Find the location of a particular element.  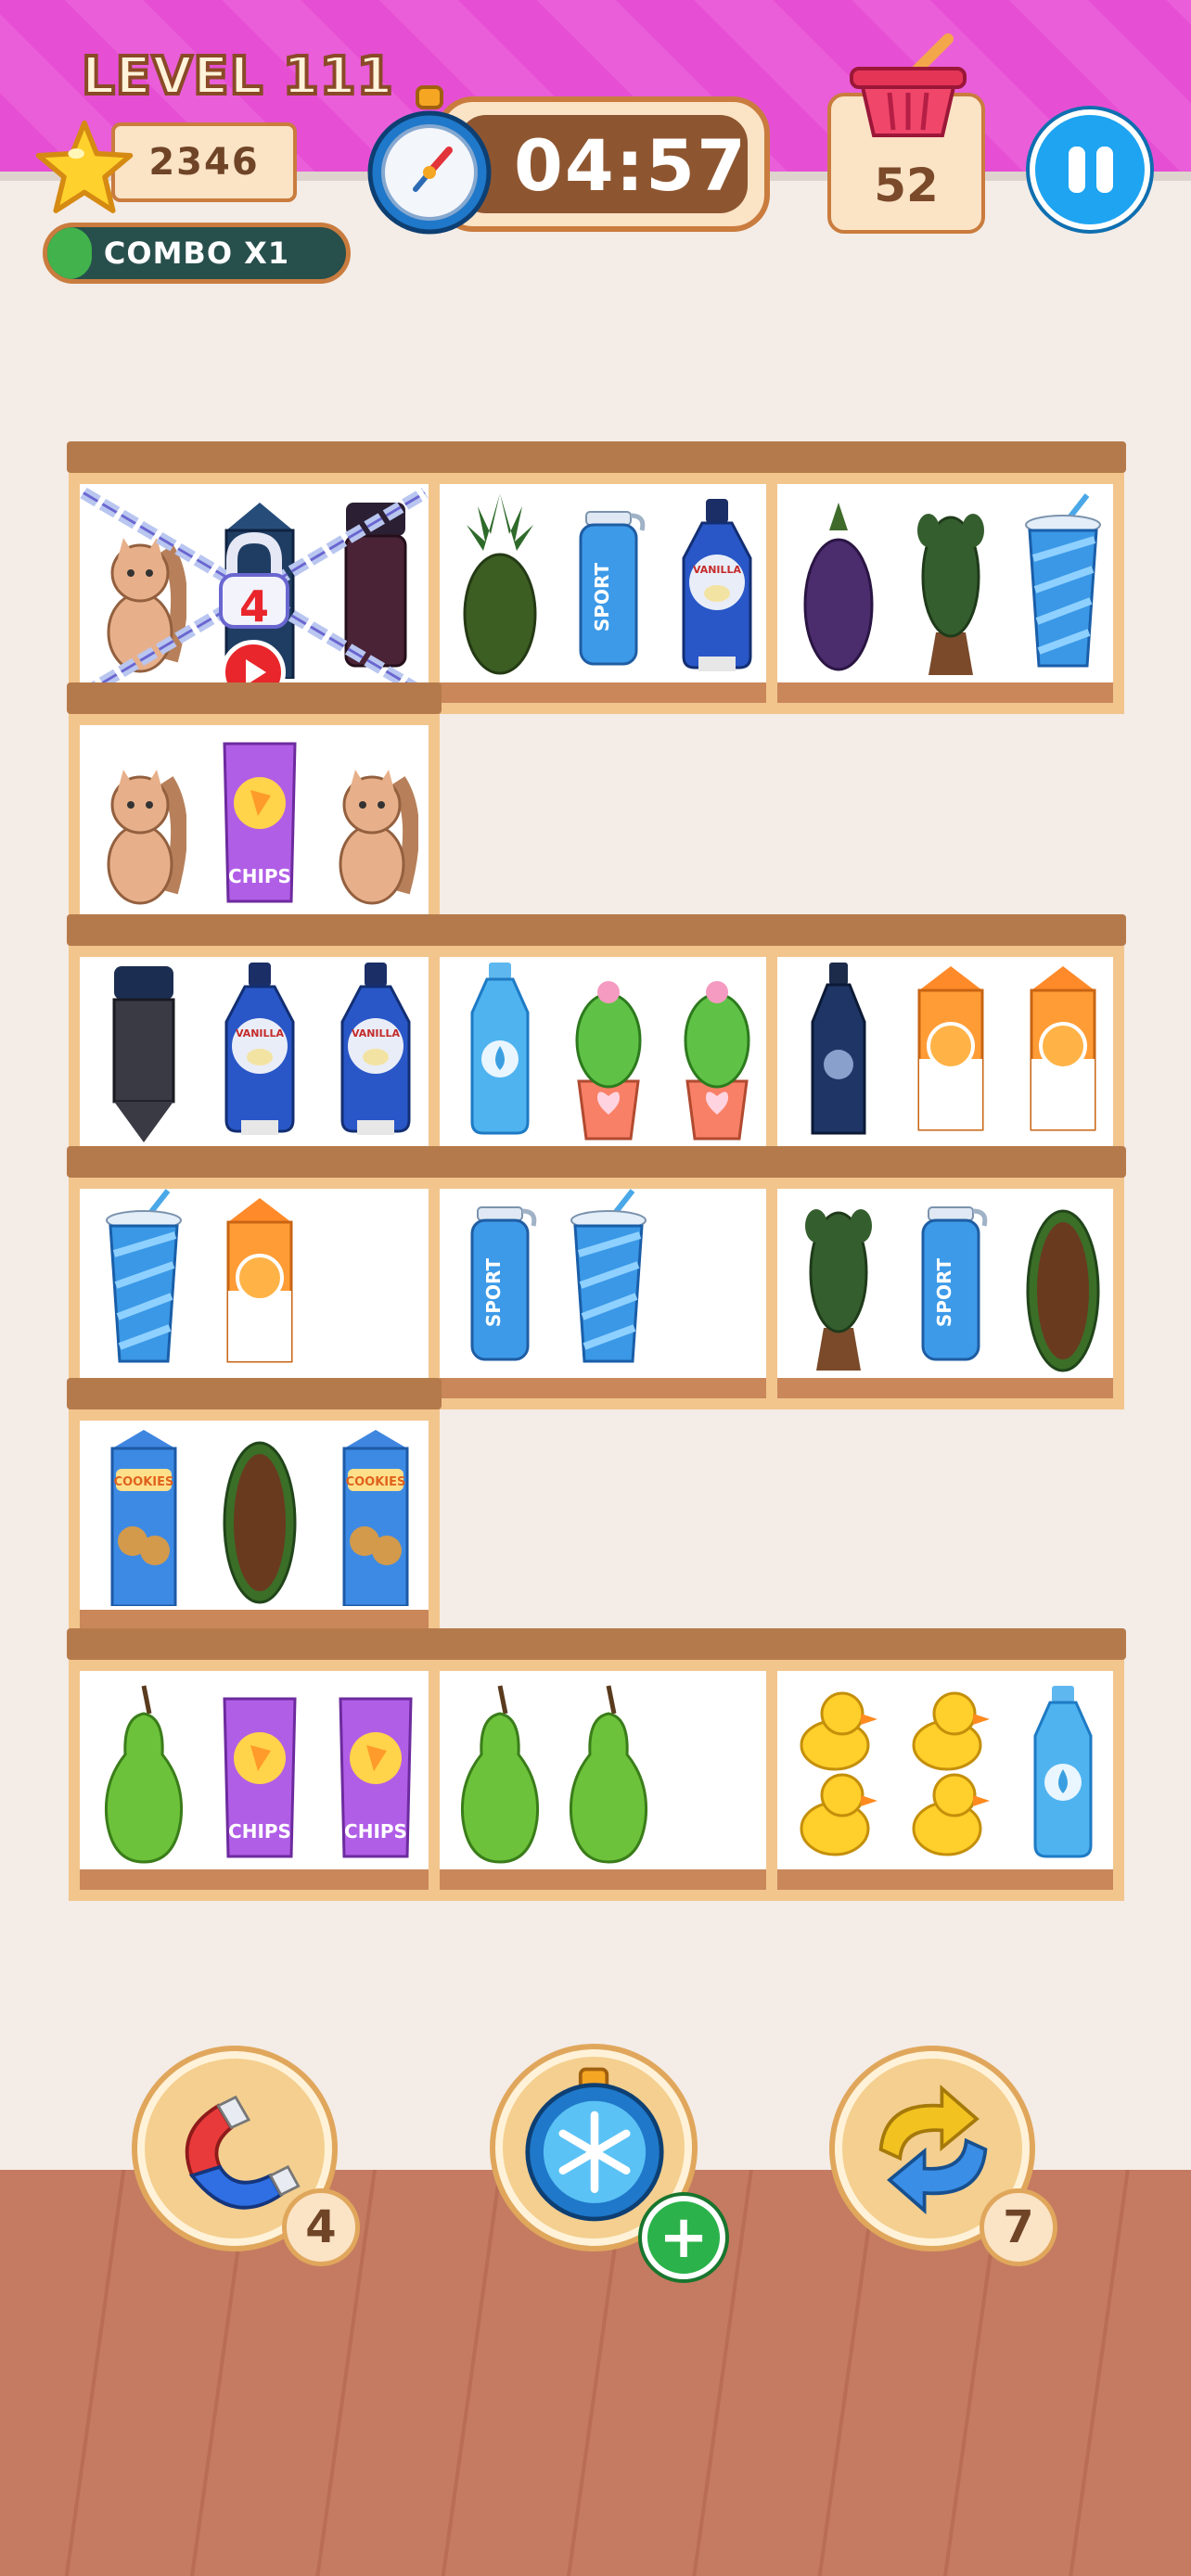

shelf-cell: CHIPS is located at coordinates (254, 830).